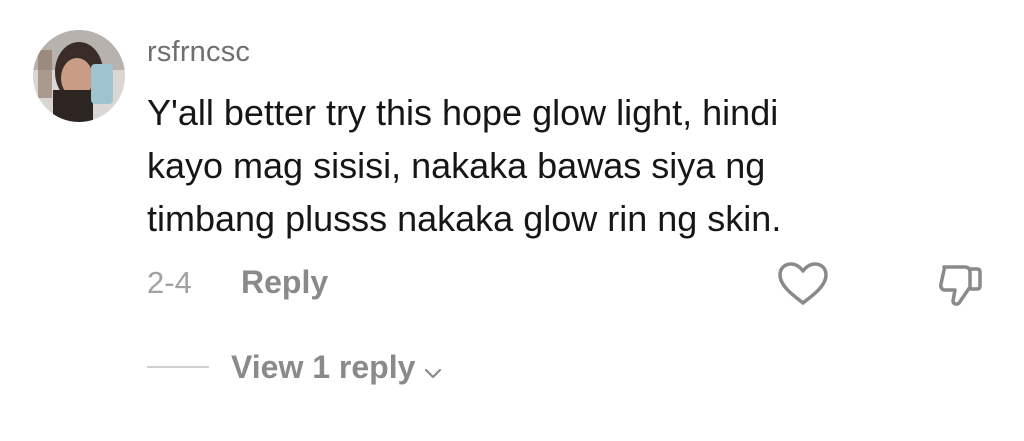 This screenshot has width=1024, height=441. Describe the element at coordinates (433, 368) in the screenshot. I see `chevron-down-icon` at that location.